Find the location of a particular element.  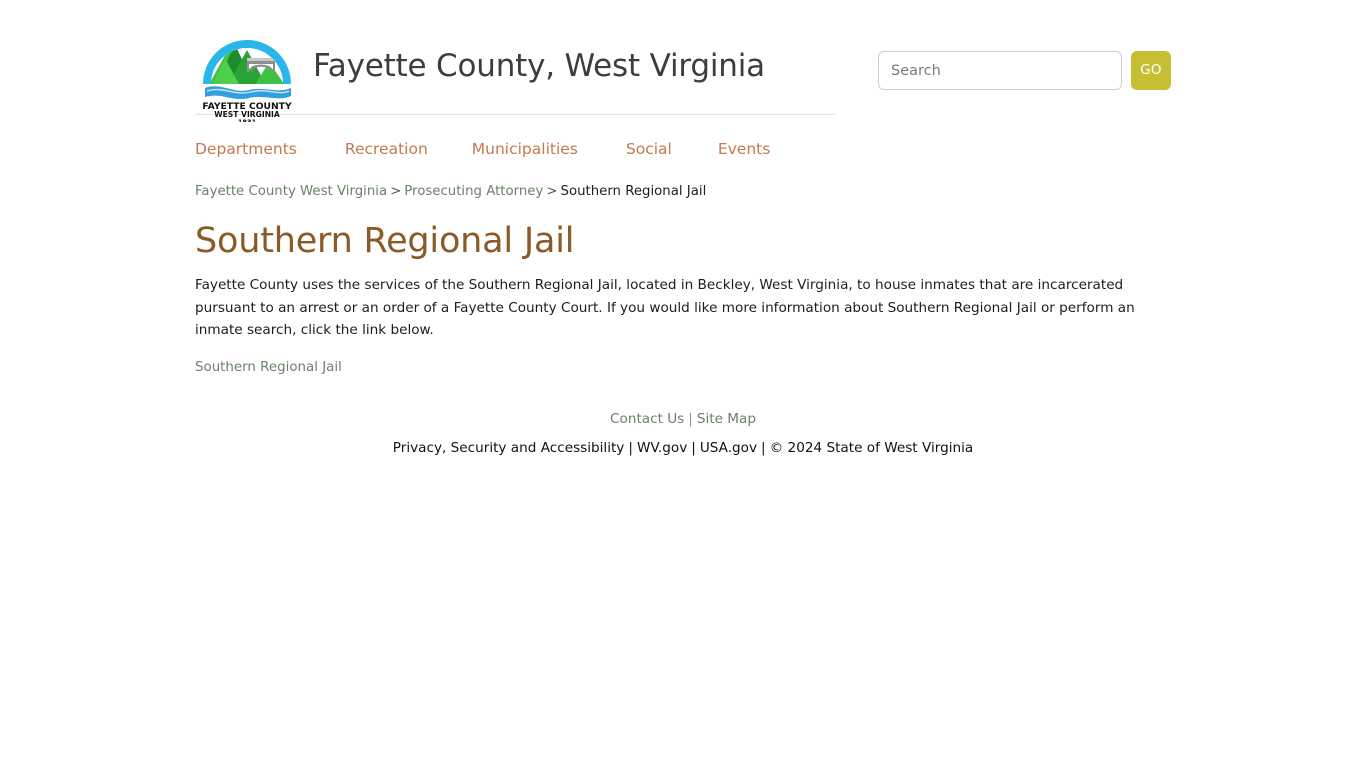

southern-regional-jail-link: Southern Regional Jail is located at coordinates (268, 367).